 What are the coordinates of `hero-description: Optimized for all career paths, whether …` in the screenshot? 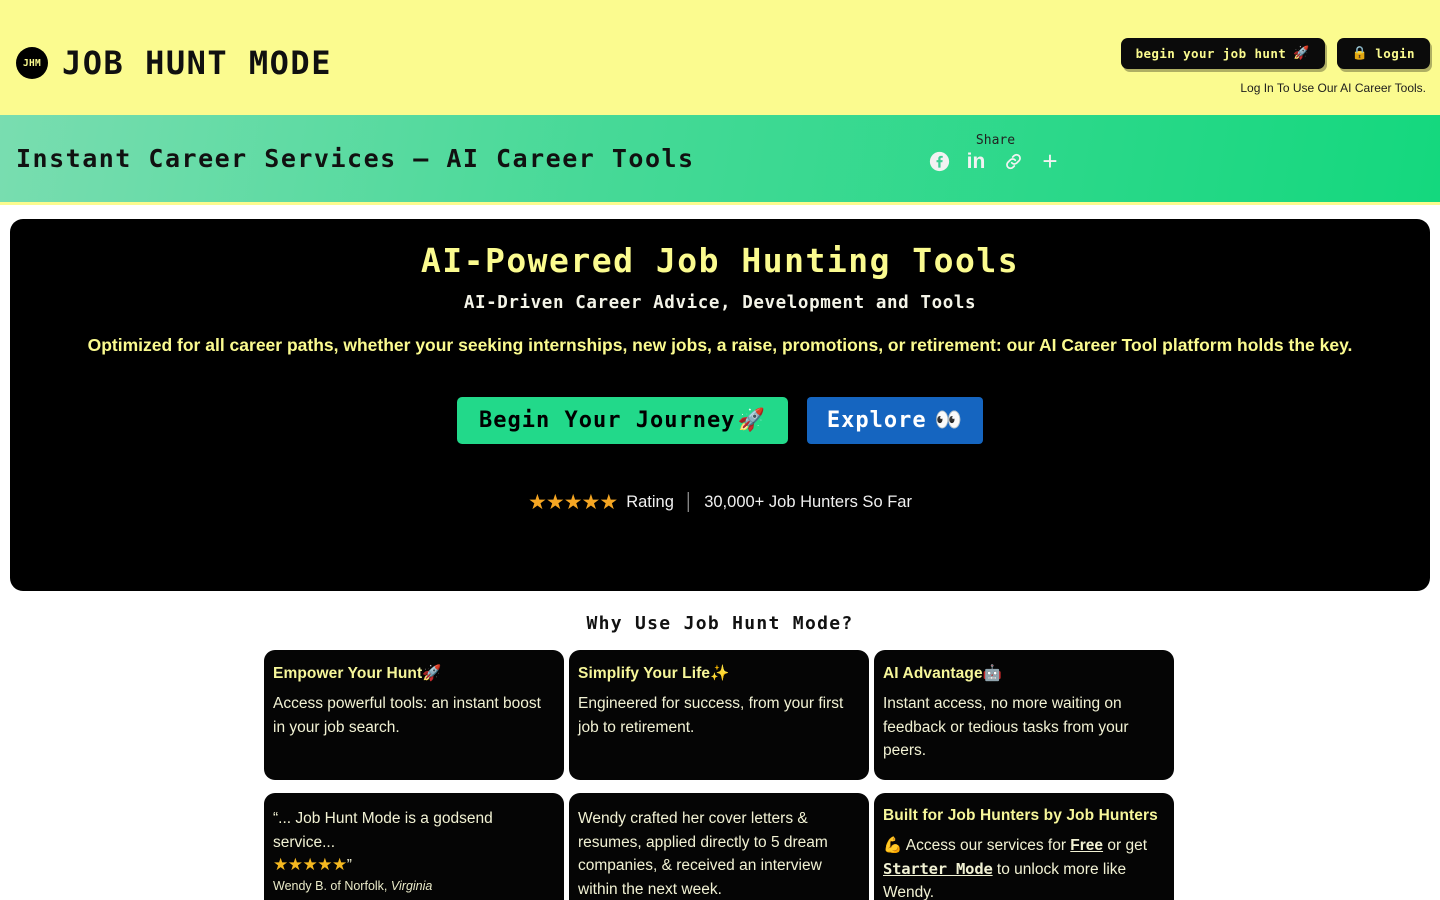 It's located at (720, 344).